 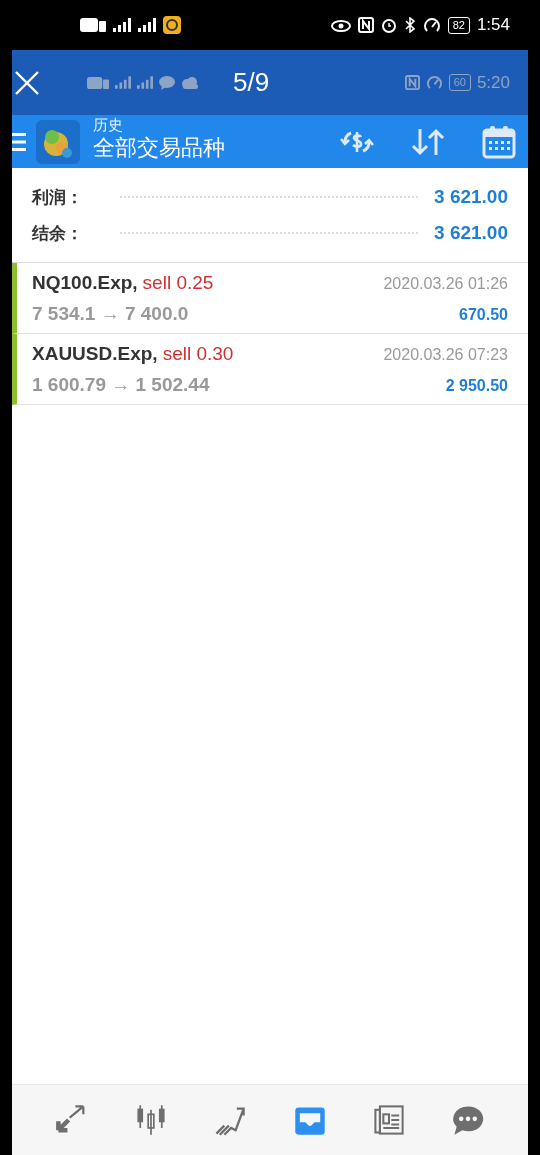 I want to click on trade-time: 2020.03.26 07:23, so click(x=445, y=355).